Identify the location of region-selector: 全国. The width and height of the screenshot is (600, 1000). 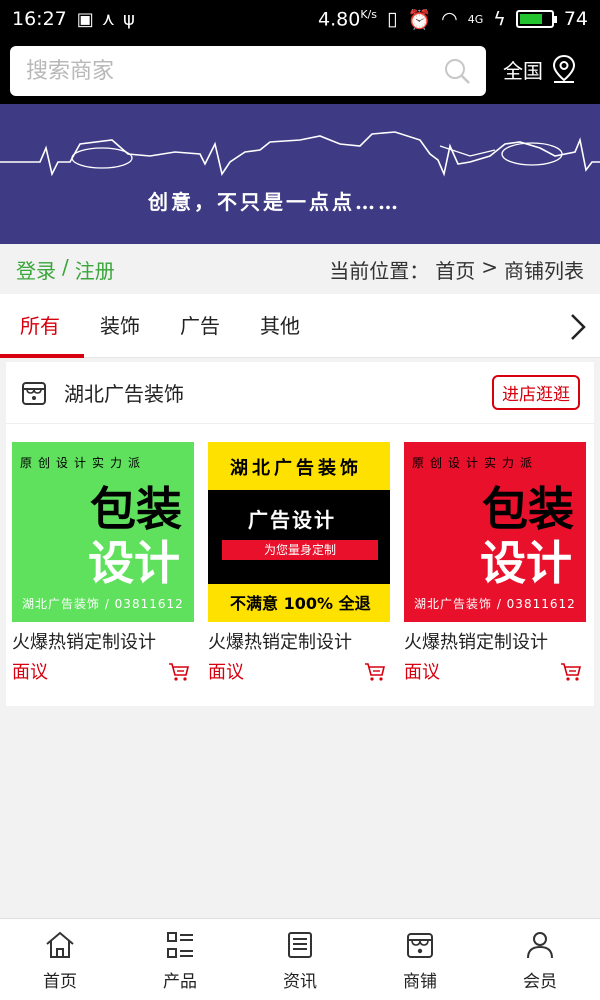
(540, 69).